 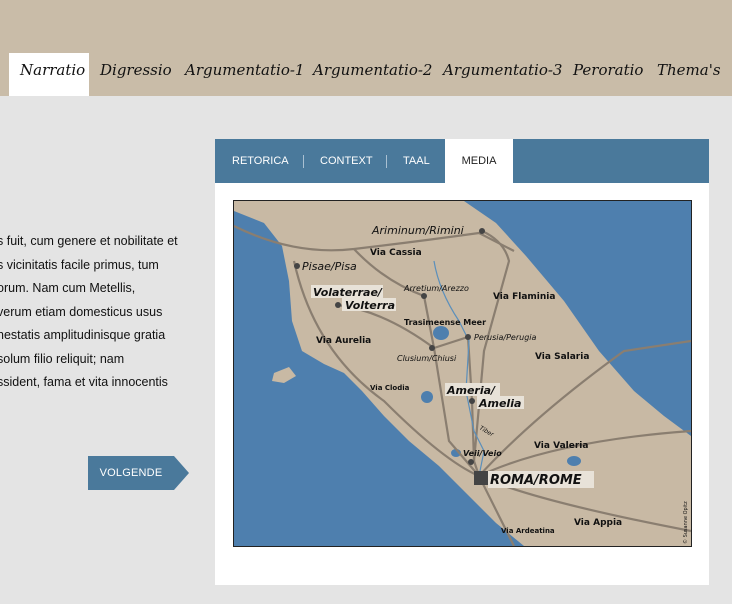 I want to click on label-via-valeria: Via Valeria, so click(x=561, y=446).